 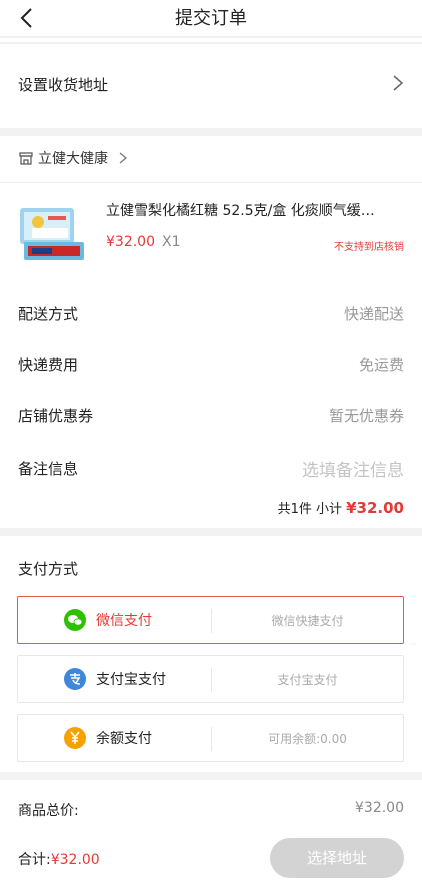 What do you see at coordinates (26, 160) in the screenshot?
I see `store-icon` at bounding box center [26, 160].